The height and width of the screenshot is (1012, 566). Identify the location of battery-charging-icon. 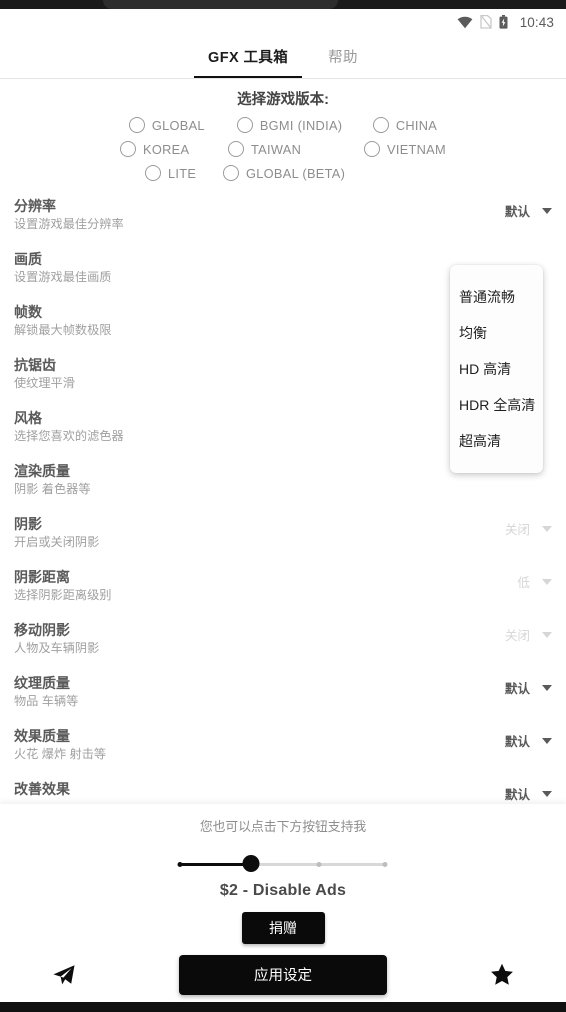
(503, 22).